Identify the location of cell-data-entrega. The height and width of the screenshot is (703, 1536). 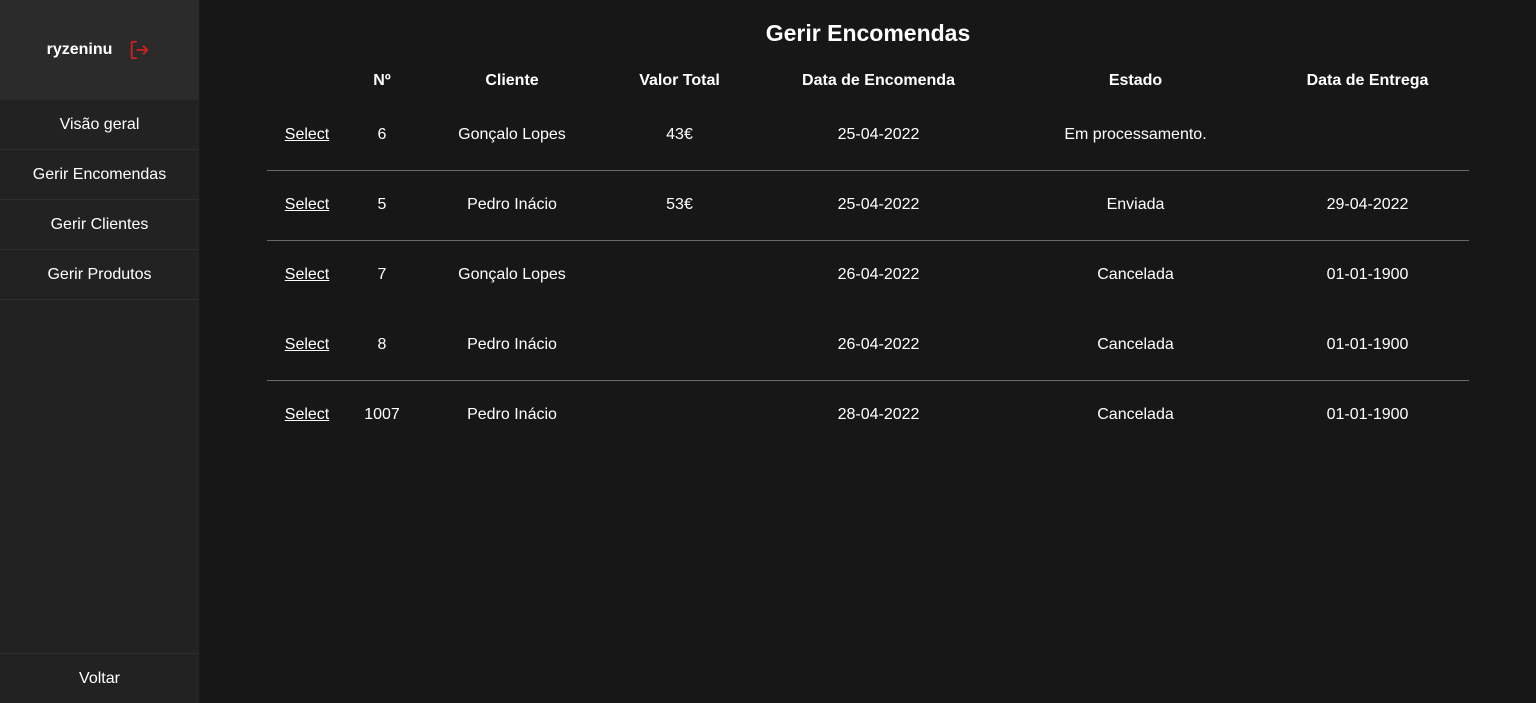
(1367, 135).